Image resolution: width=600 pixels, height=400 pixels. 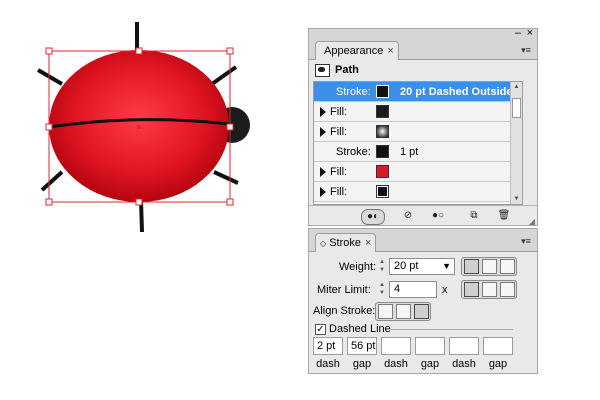 I want to click on align-buttons-group, so click(x=403, y=311).